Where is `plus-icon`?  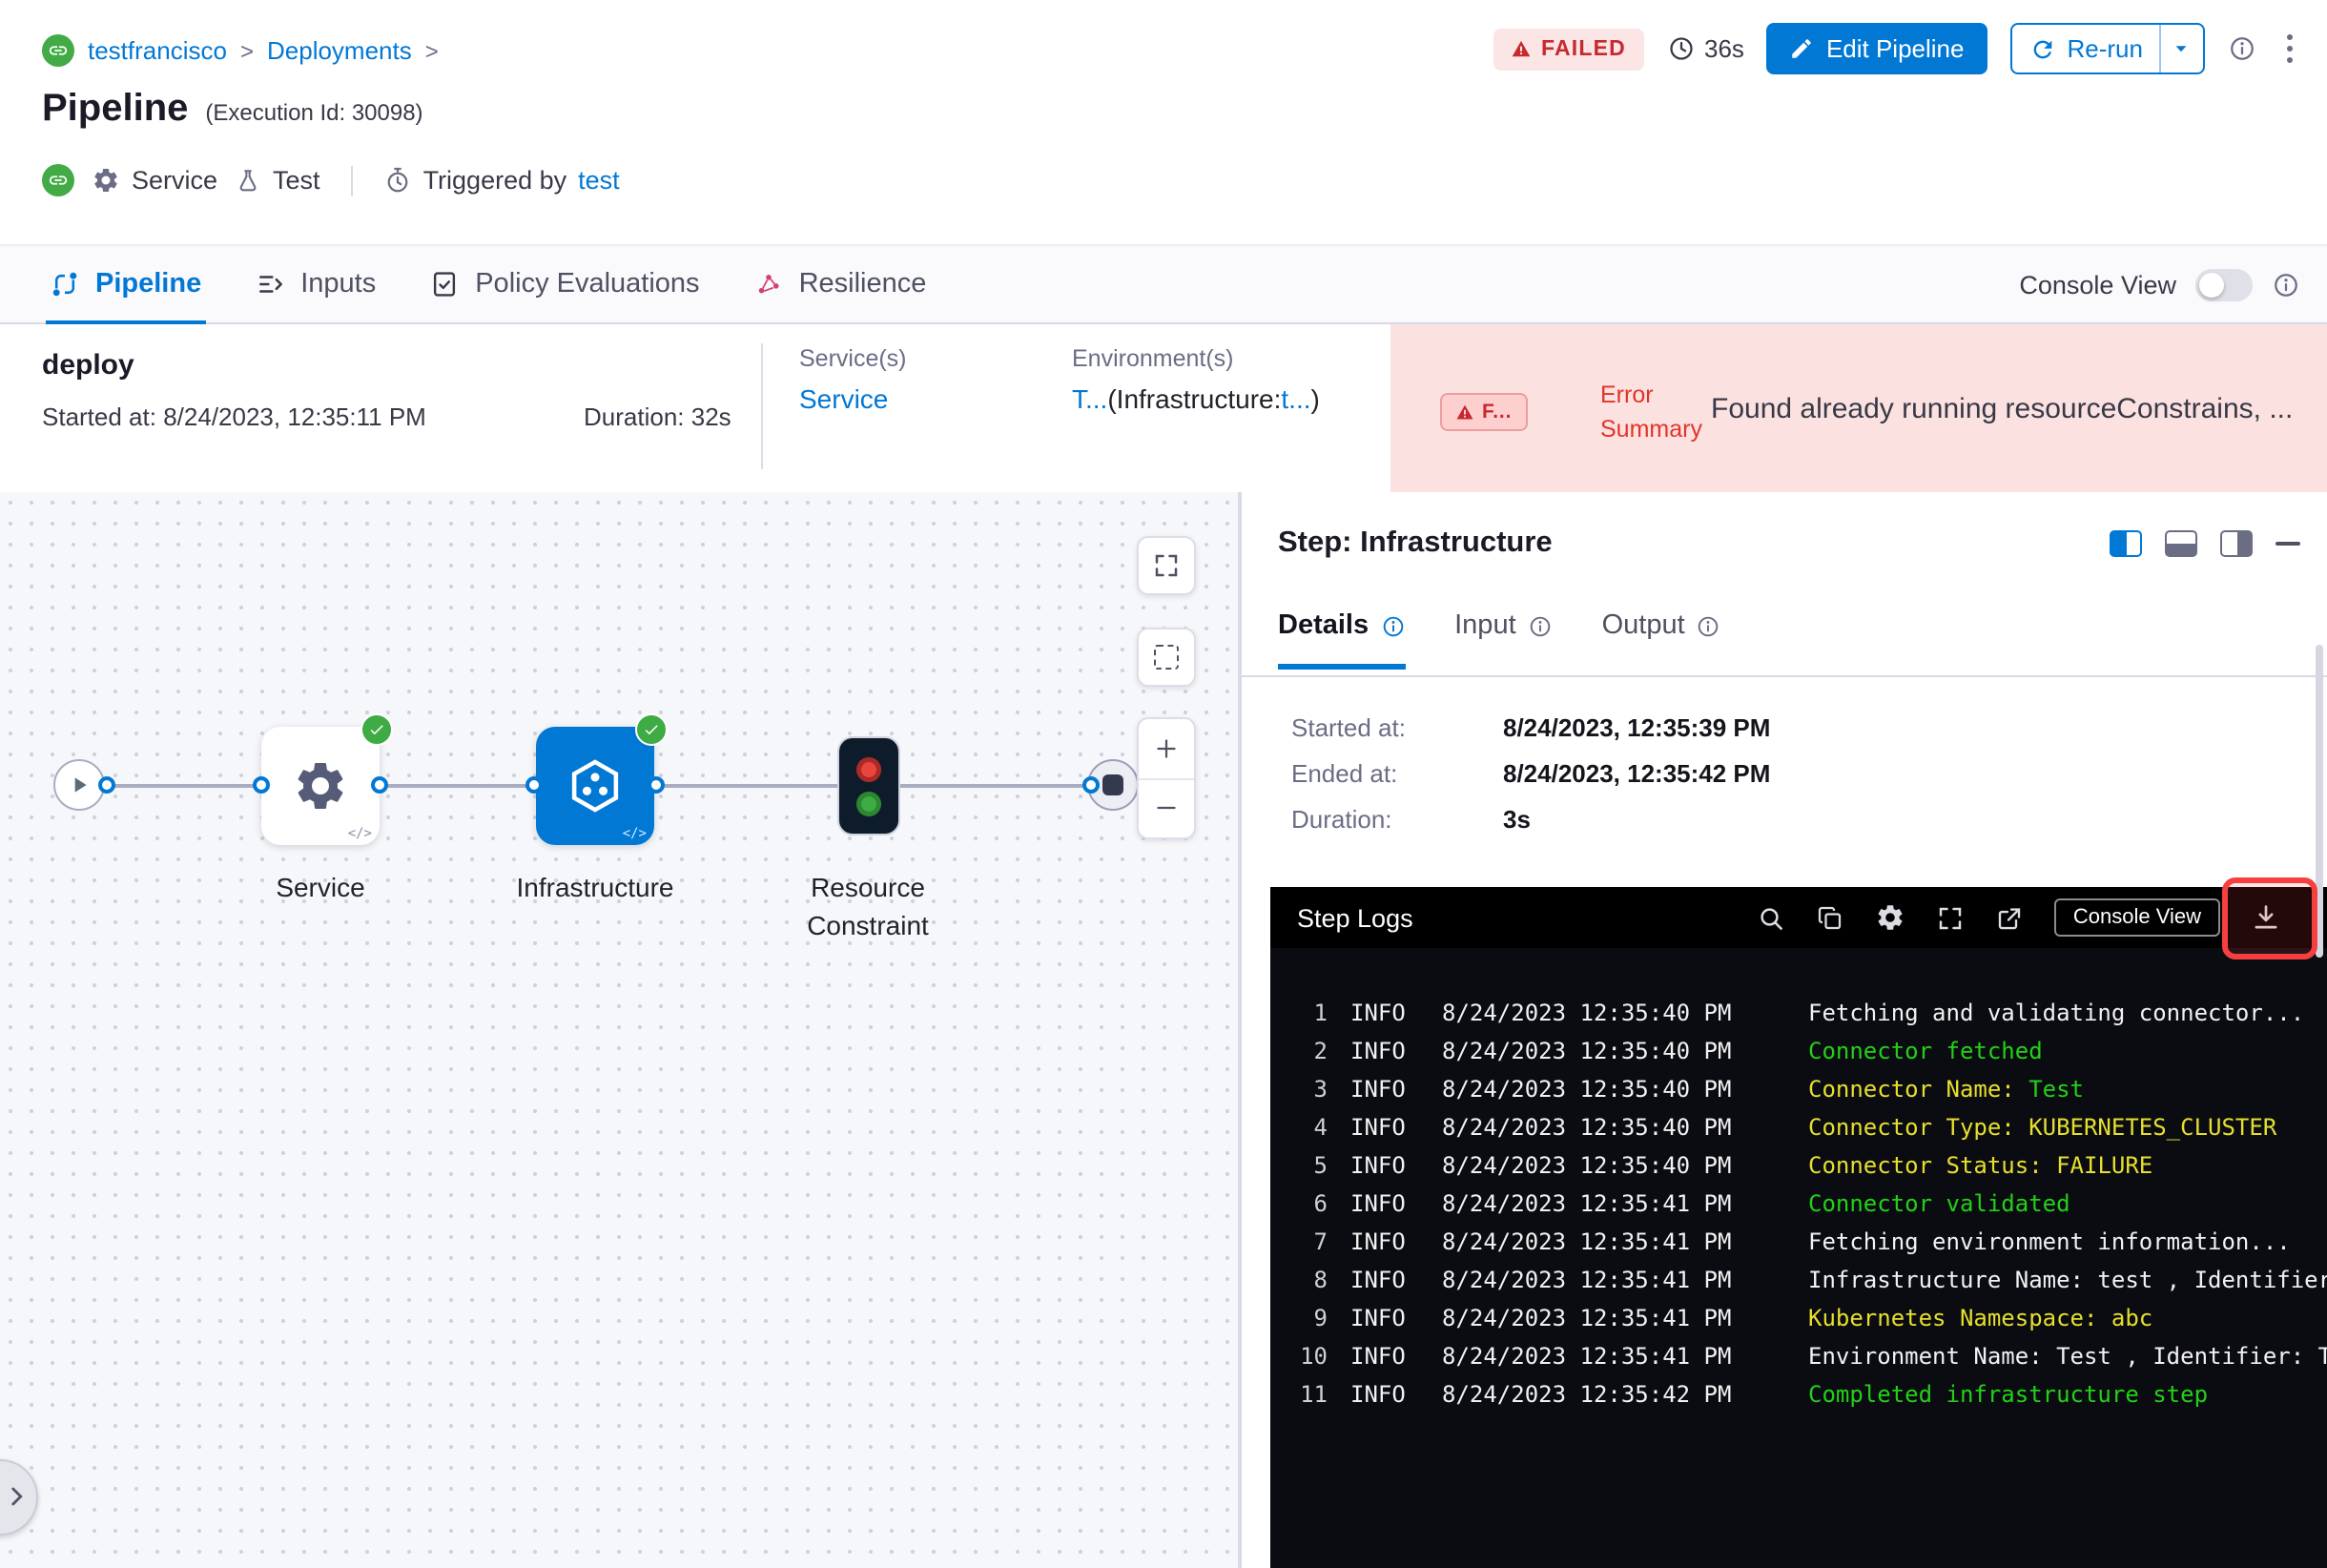 plus-icon is located at coordinates (1166, 748).